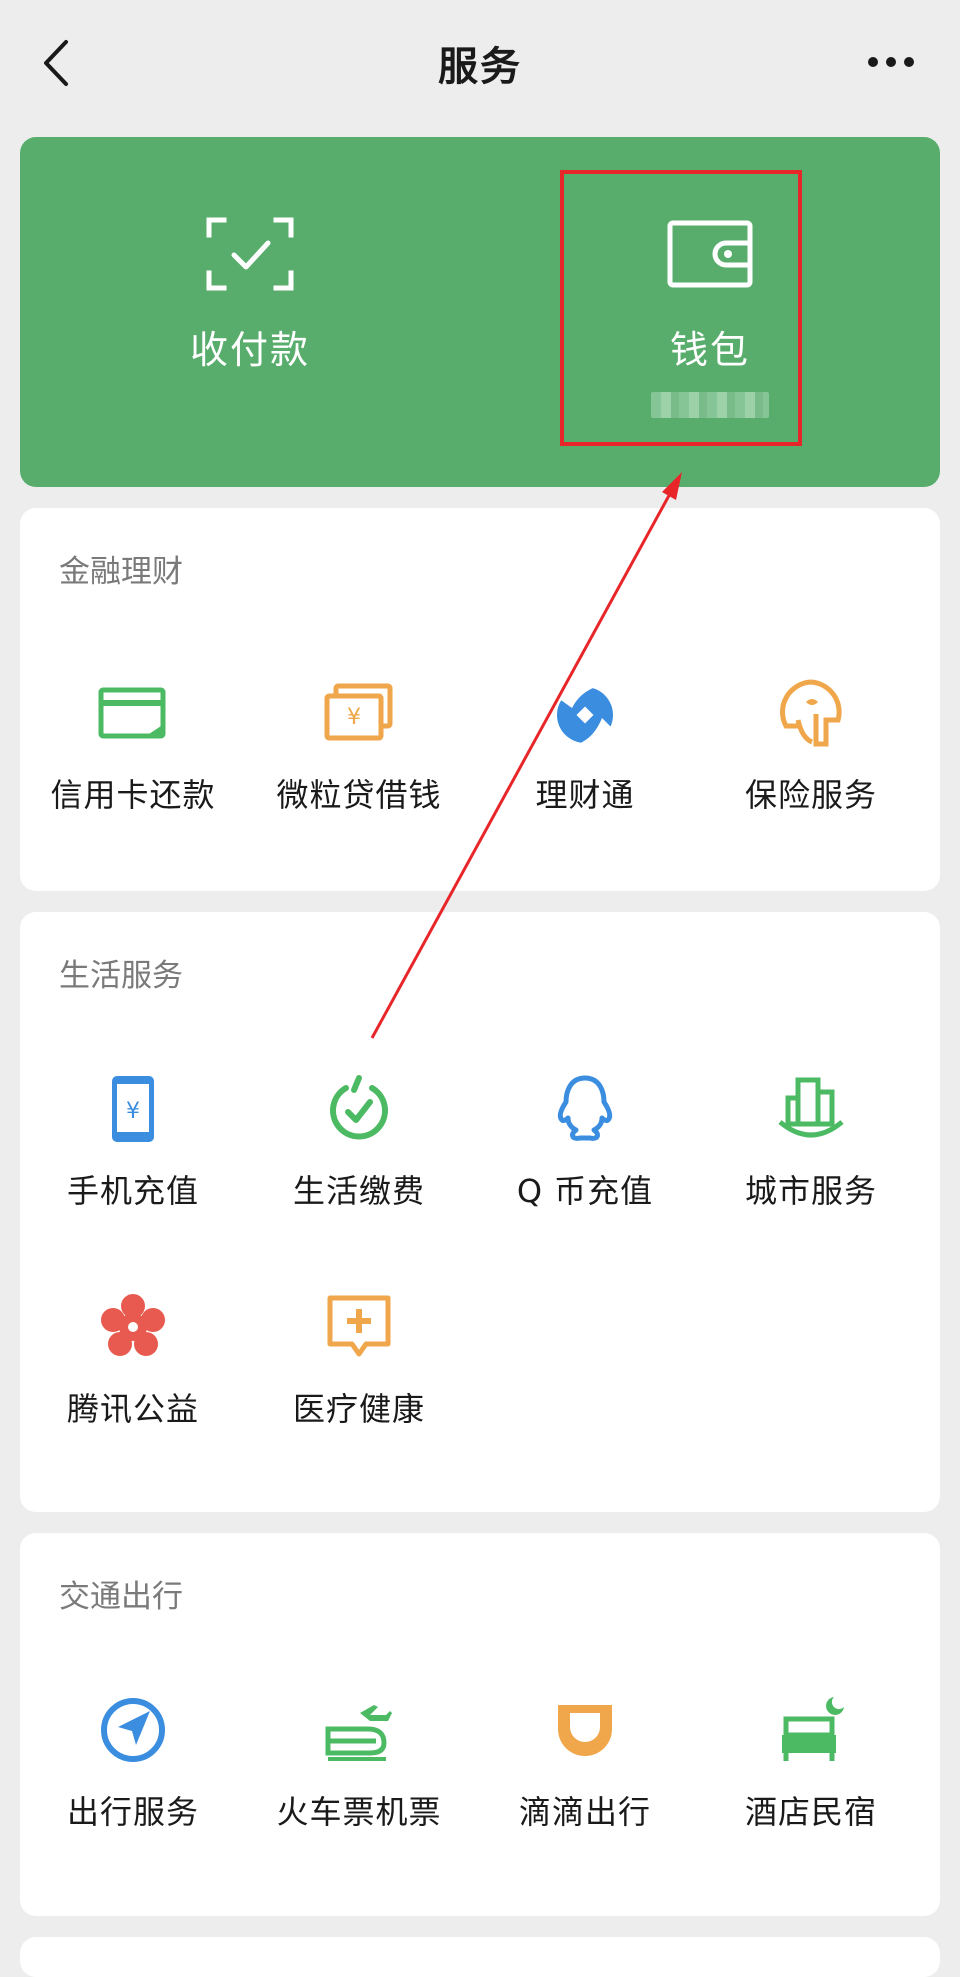  Describe the element at coordinates (359, 1107) in the screenshot. I see `utility-payment-icon` at that location.